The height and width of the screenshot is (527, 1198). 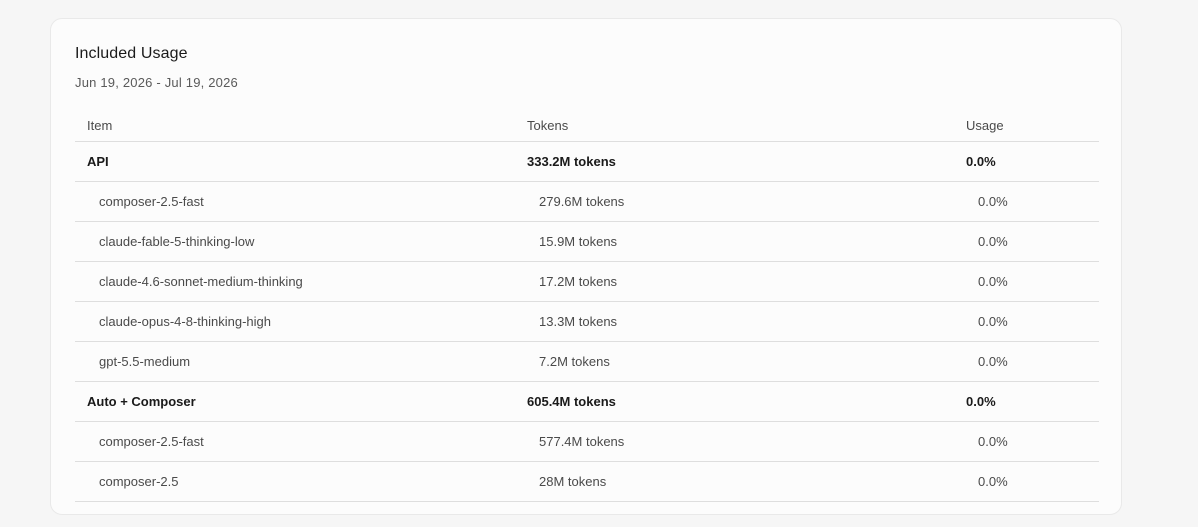 I want to click on table-row: composer-2.5-fast 279.6M tokens 0.0%, so click(x=587, y=201).